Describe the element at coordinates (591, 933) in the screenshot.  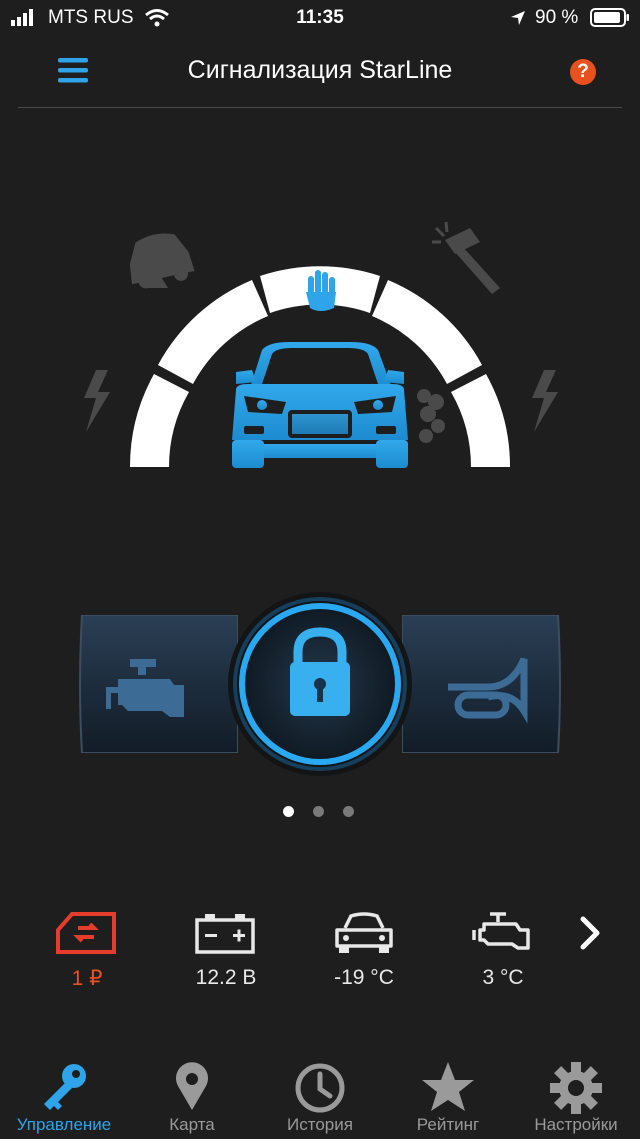
I see `chevron-right-icon` at that location.